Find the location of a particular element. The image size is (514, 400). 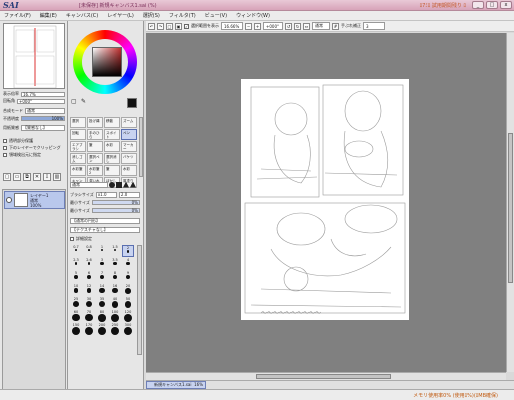

horizontal-scrollbar is located at coordinates (326, 376).